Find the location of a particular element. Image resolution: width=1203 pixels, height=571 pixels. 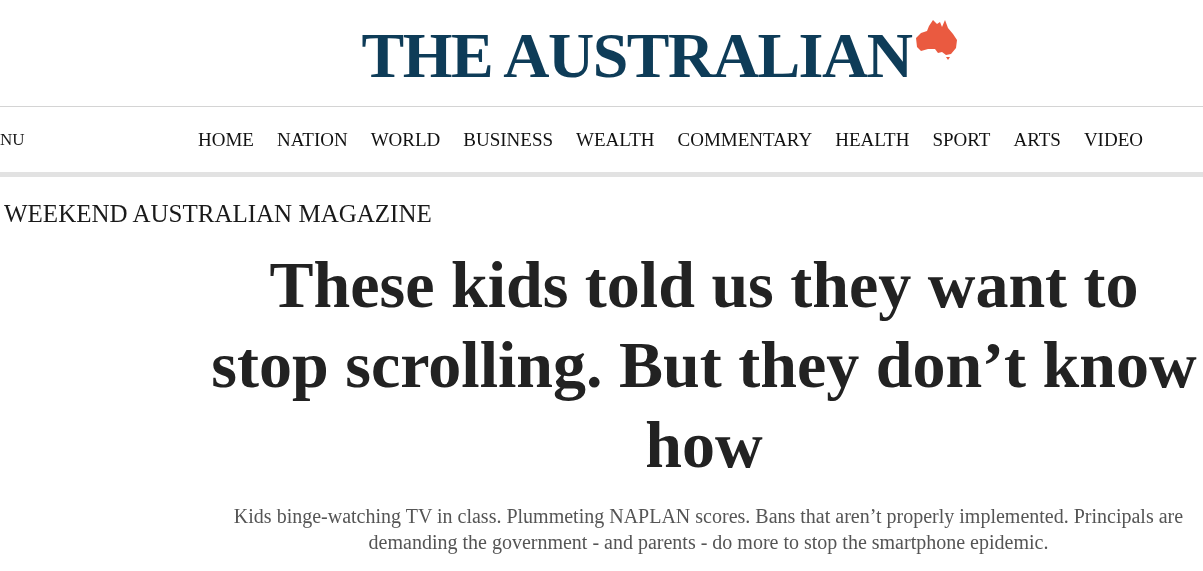

australia-map-icon is located at coordinates (937, 39).